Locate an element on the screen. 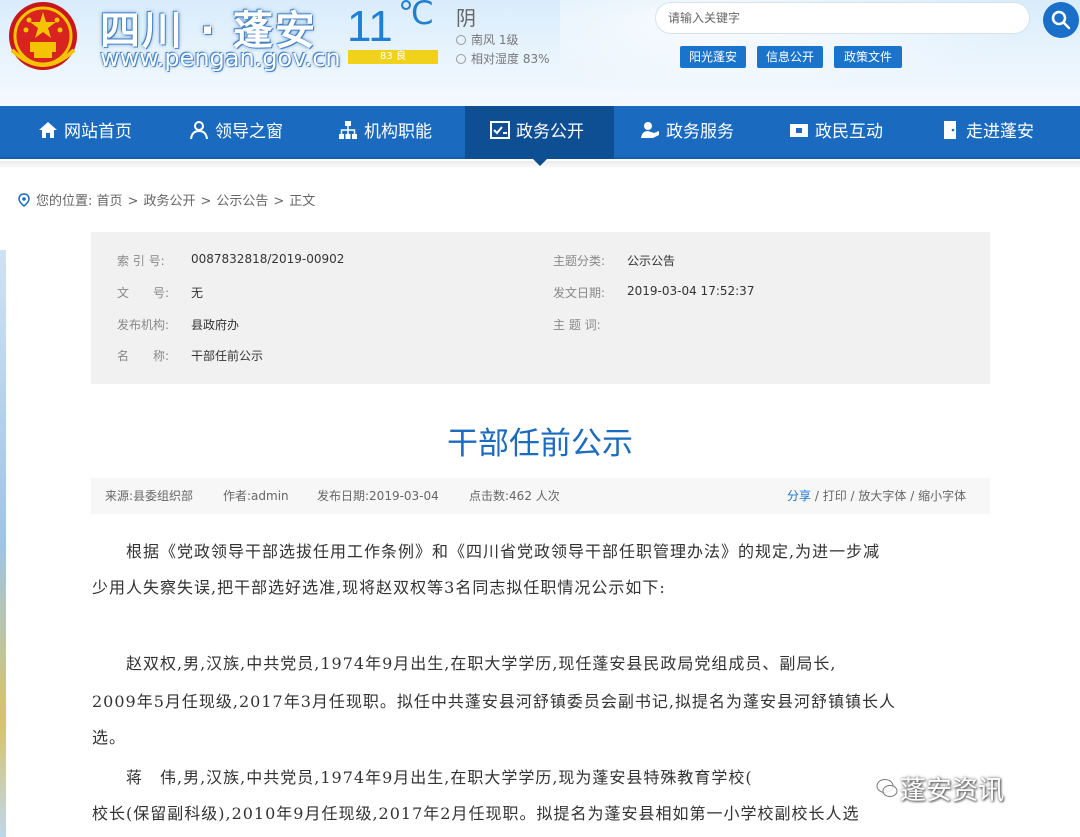 This screenshot has width=1080, height=837. nav-item-interaction: 政民互动 is located at coordinates (836, 132).